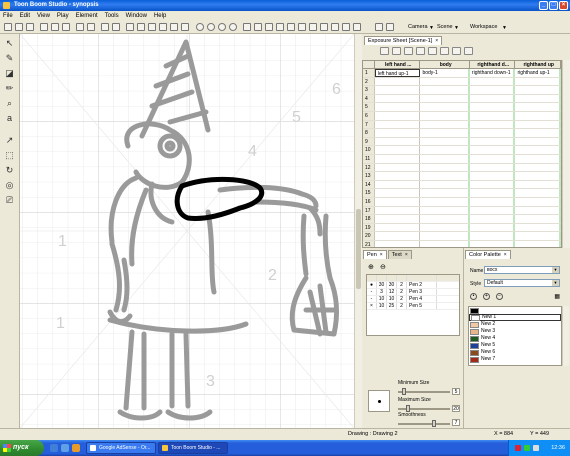 The height and width of the screenshot is (456, 570). Describe the element at coordinates (445, 73) in the screenshot. I see `exposure-cell: body-1` at that location.